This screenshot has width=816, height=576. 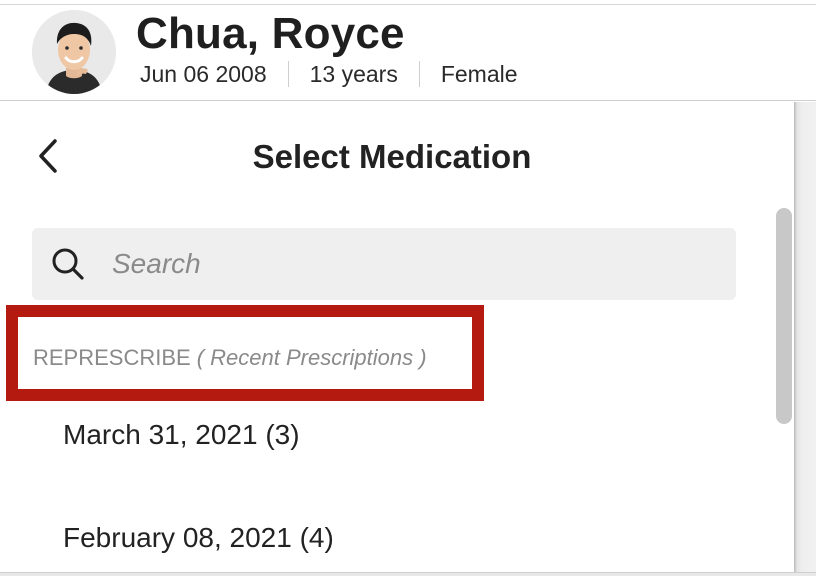 What do you see at coordinates (68, 264) in the screenshot?
I see `search-icon` at bounding box center [68, 264].